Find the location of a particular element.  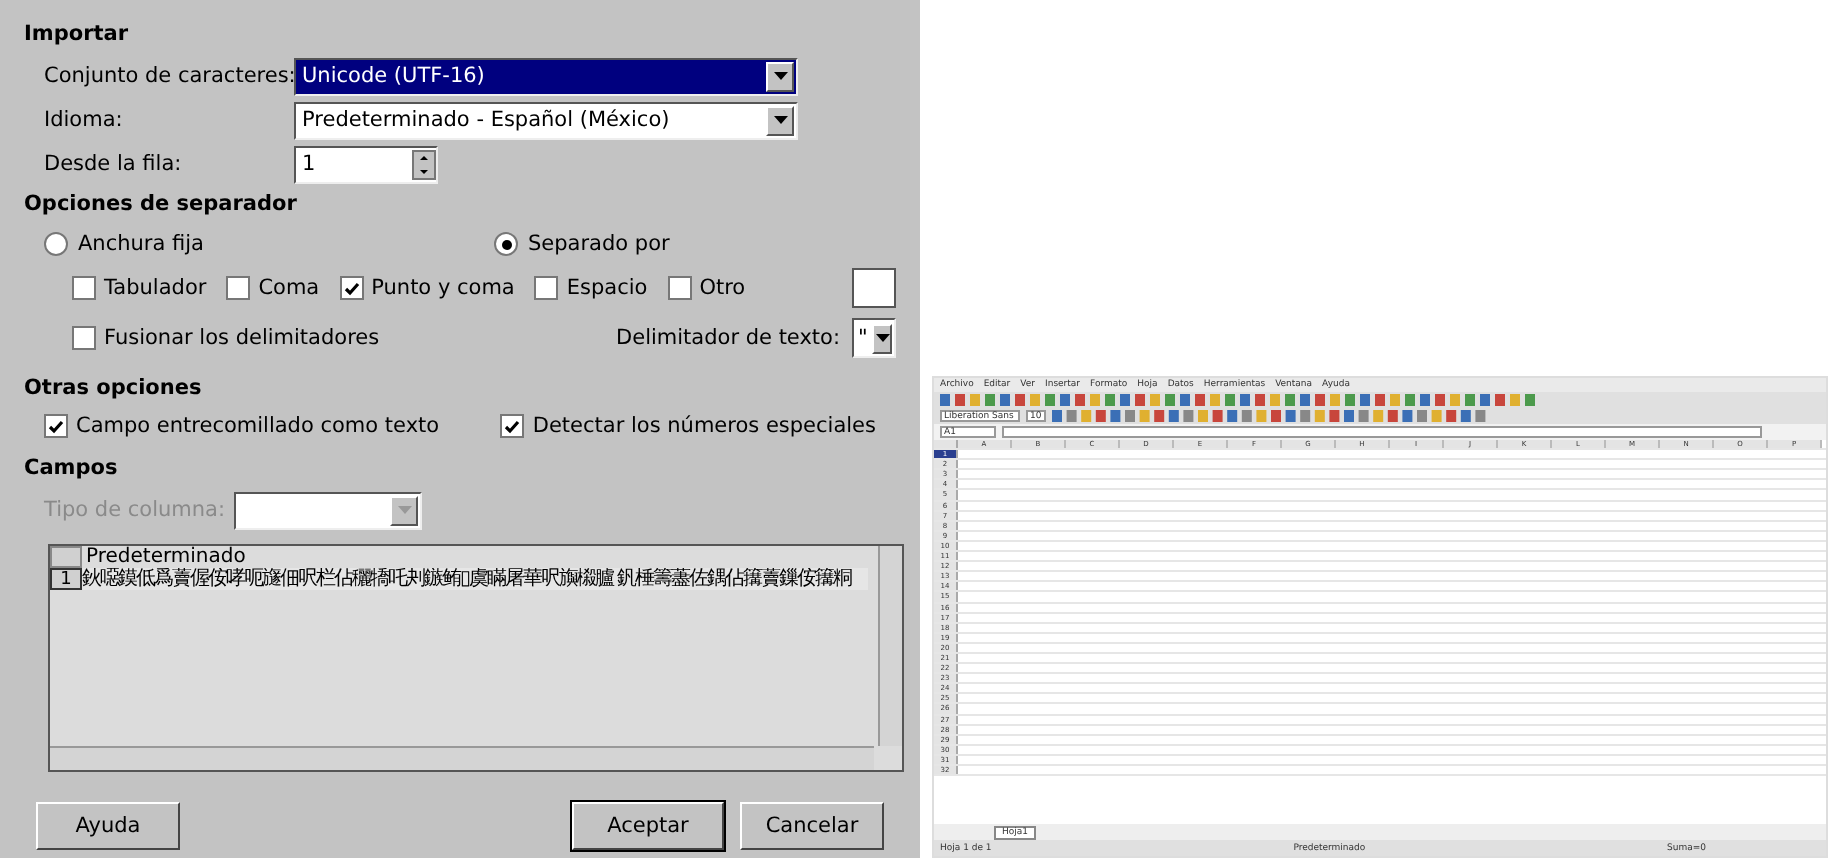

horizontal-scrollbar is located at coordinates (462, 758).